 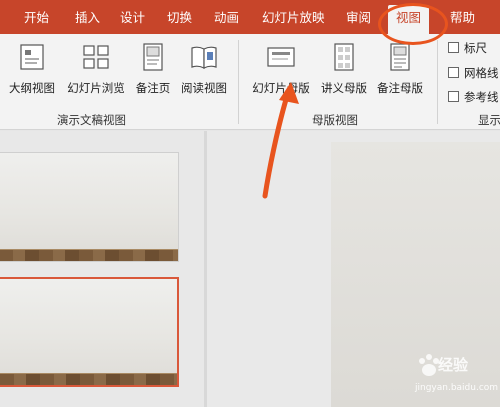 I want to click on outline-view-icon, so click(x=32, y=57).